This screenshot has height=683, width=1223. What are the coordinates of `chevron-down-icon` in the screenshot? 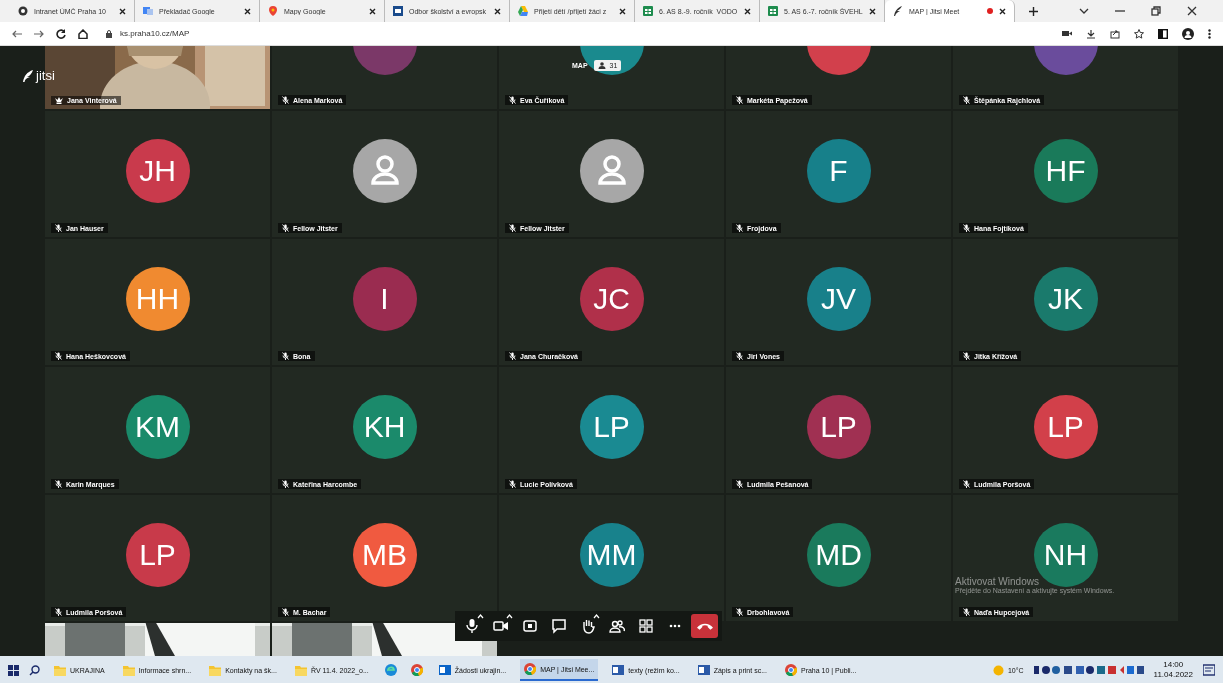 It's located at (1084, 11).